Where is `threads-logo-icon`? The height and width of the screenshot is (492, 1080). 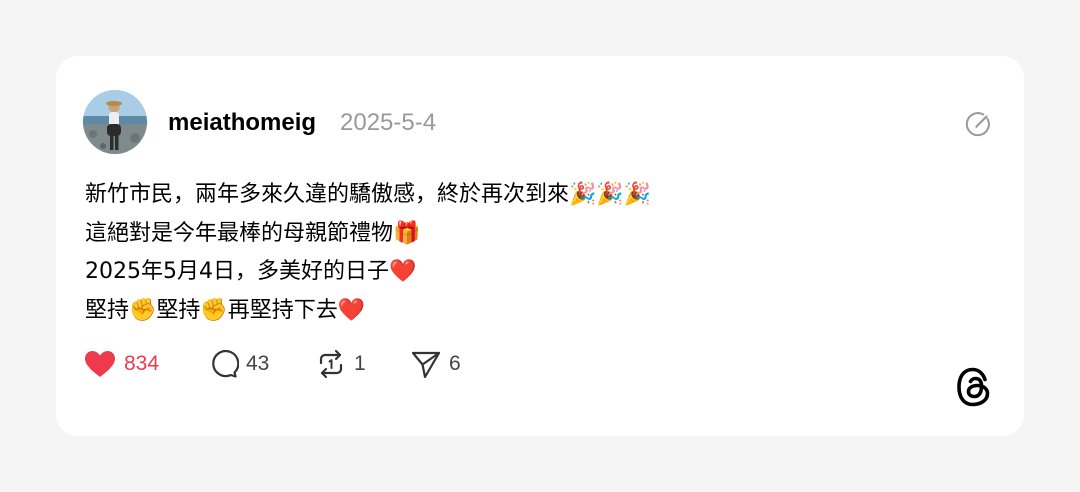
threads-logo-icon is located at coordinates (975, 387).